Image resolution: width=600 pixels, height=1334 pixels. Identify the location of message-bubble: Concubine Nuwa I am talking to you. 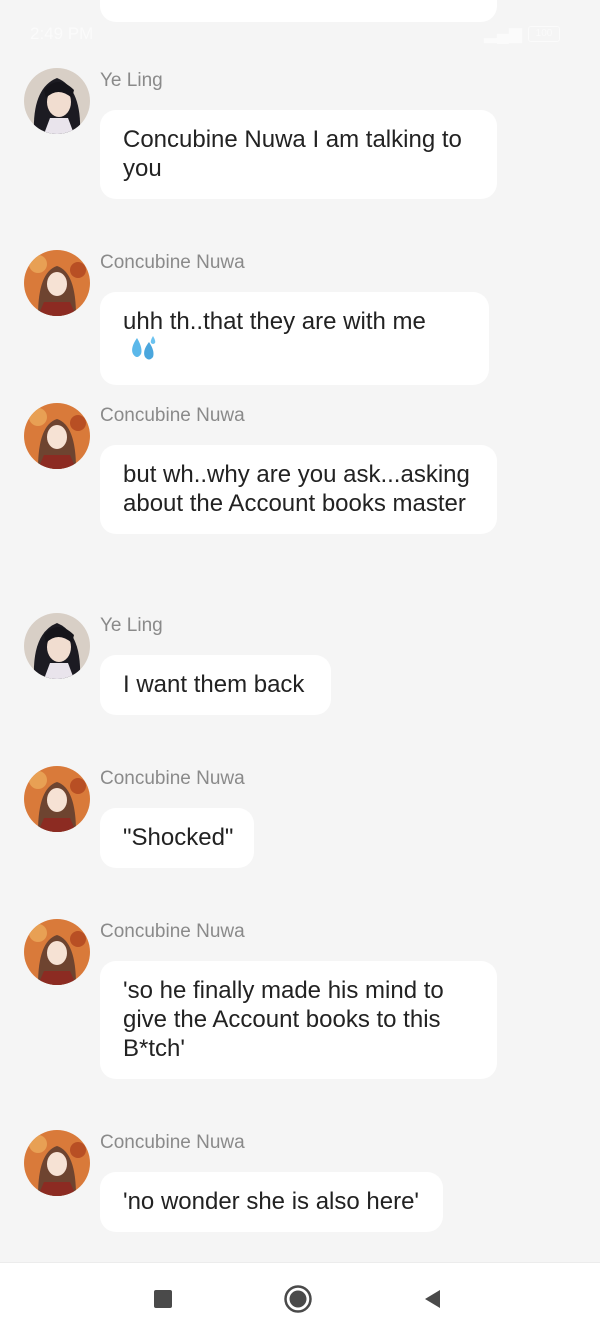
(298, 154).